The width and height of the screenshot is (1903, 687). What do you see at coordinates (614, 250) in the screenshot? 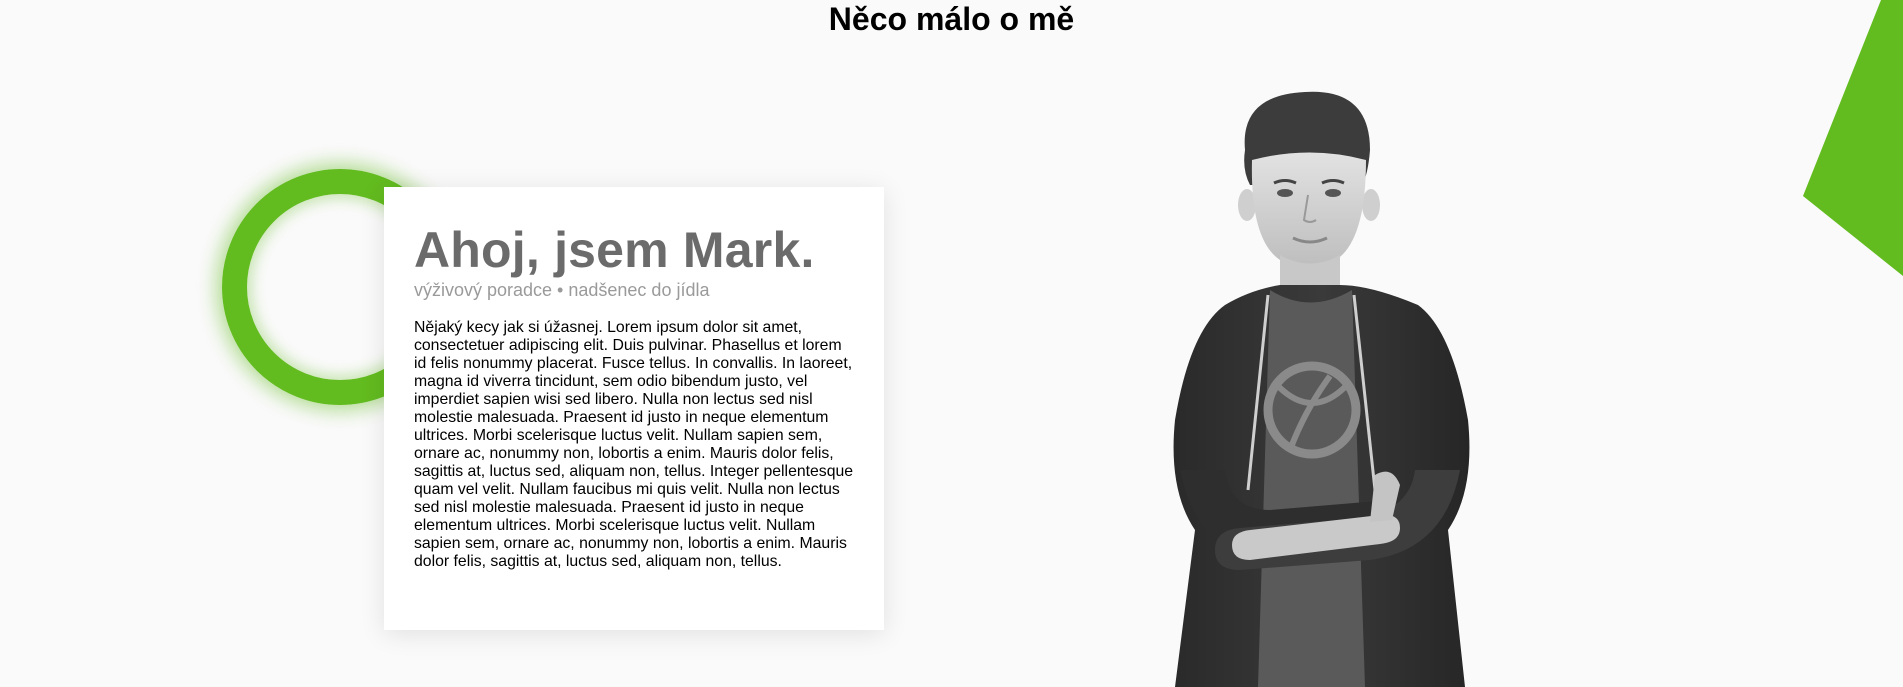
I see `card-heading: Ahoj, jsem Mark.` at bounding box center [614, 250].